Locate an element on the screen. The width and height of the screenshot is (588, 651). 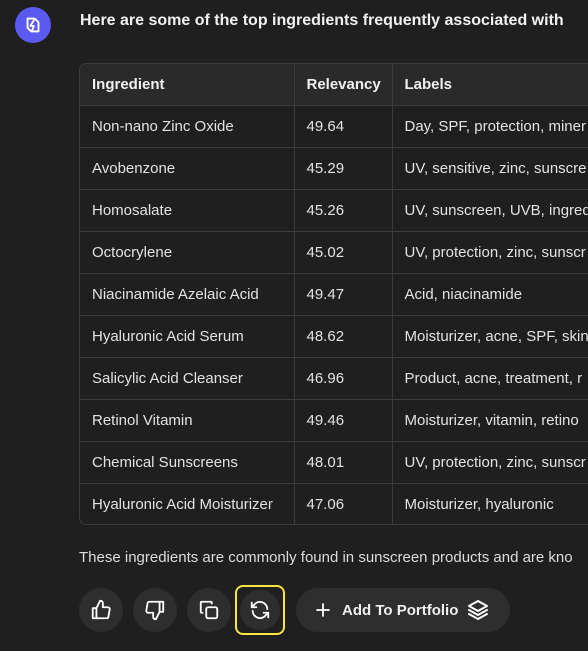
relevancy-cell: 49.46 is located at coordinates (343, 420).